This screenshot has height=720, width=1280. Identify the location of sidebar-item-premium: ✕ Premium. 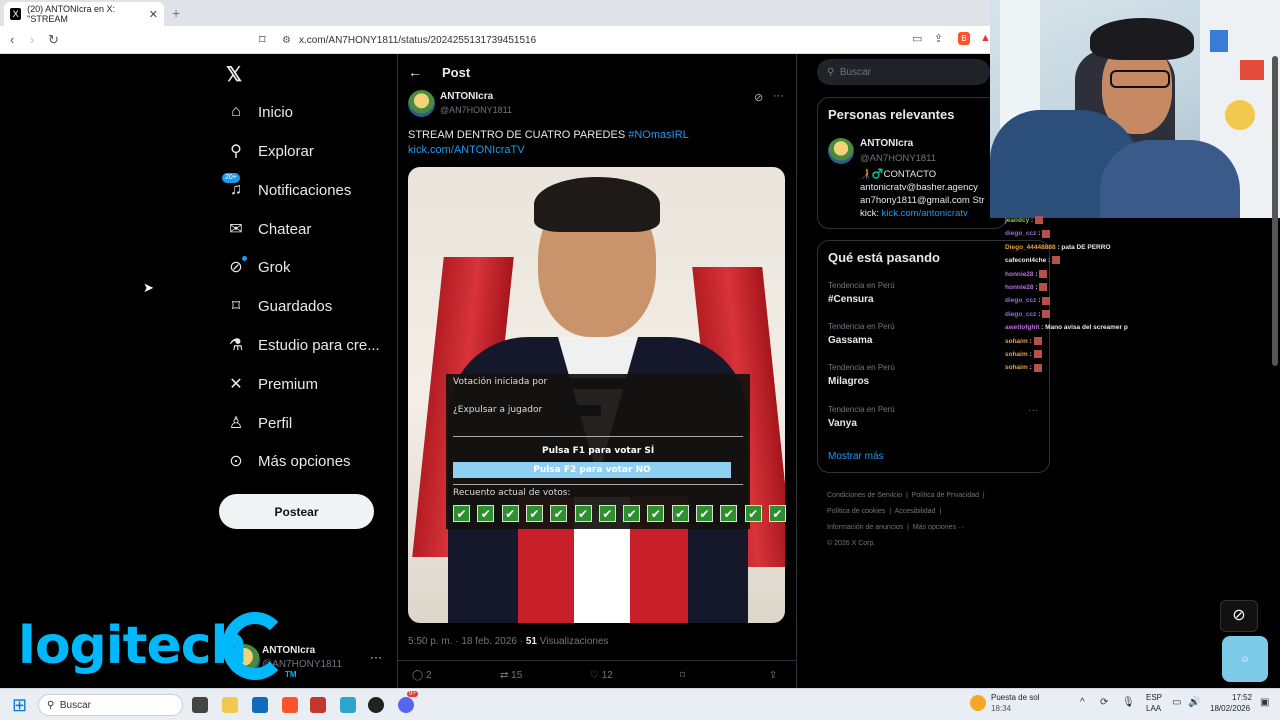
(272, 384).